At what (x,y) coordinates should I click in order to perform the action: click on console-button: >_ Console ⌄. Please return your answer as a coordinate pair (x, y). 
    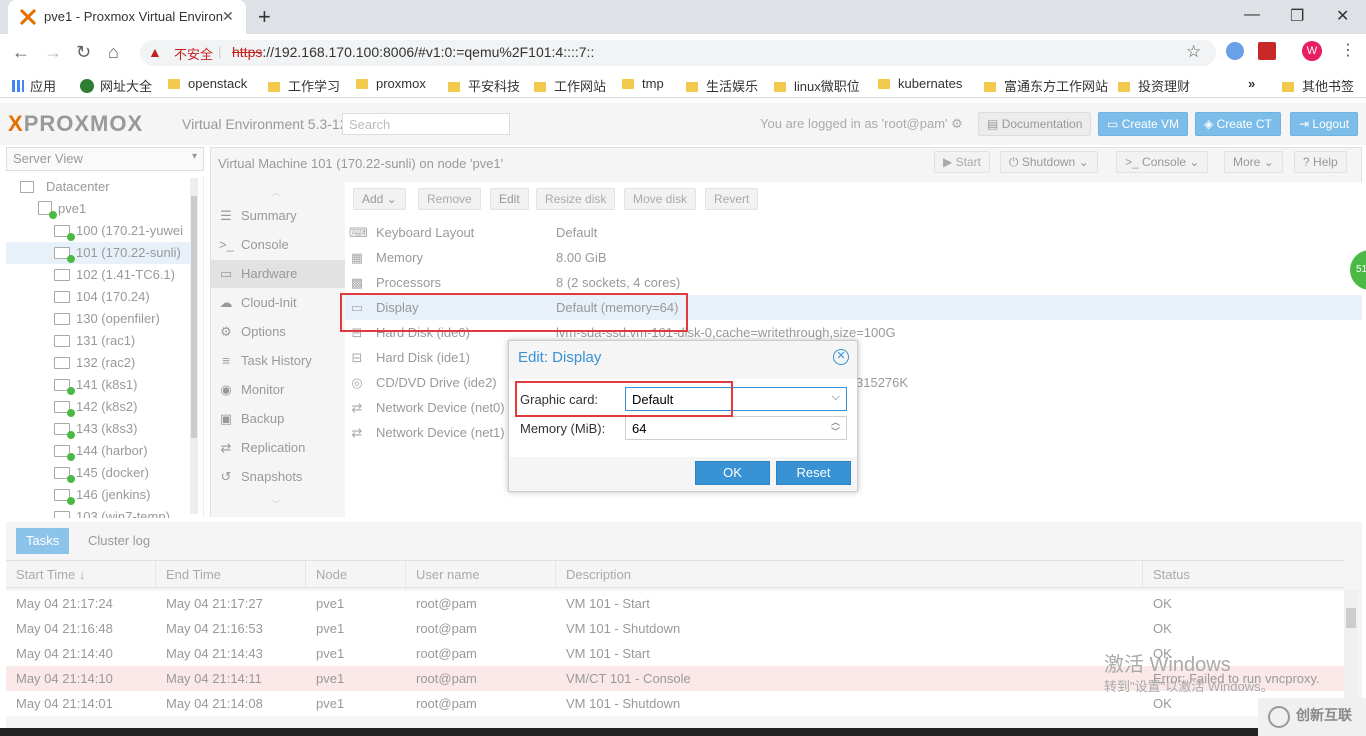
    Looking at the image, I should click on (1162, 162).